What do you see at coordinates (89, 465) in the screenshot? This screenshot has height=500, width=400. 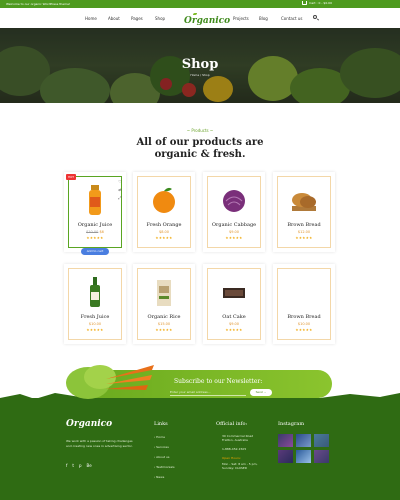 I see `behance-icon: Be` at bounding box center [89, 465].